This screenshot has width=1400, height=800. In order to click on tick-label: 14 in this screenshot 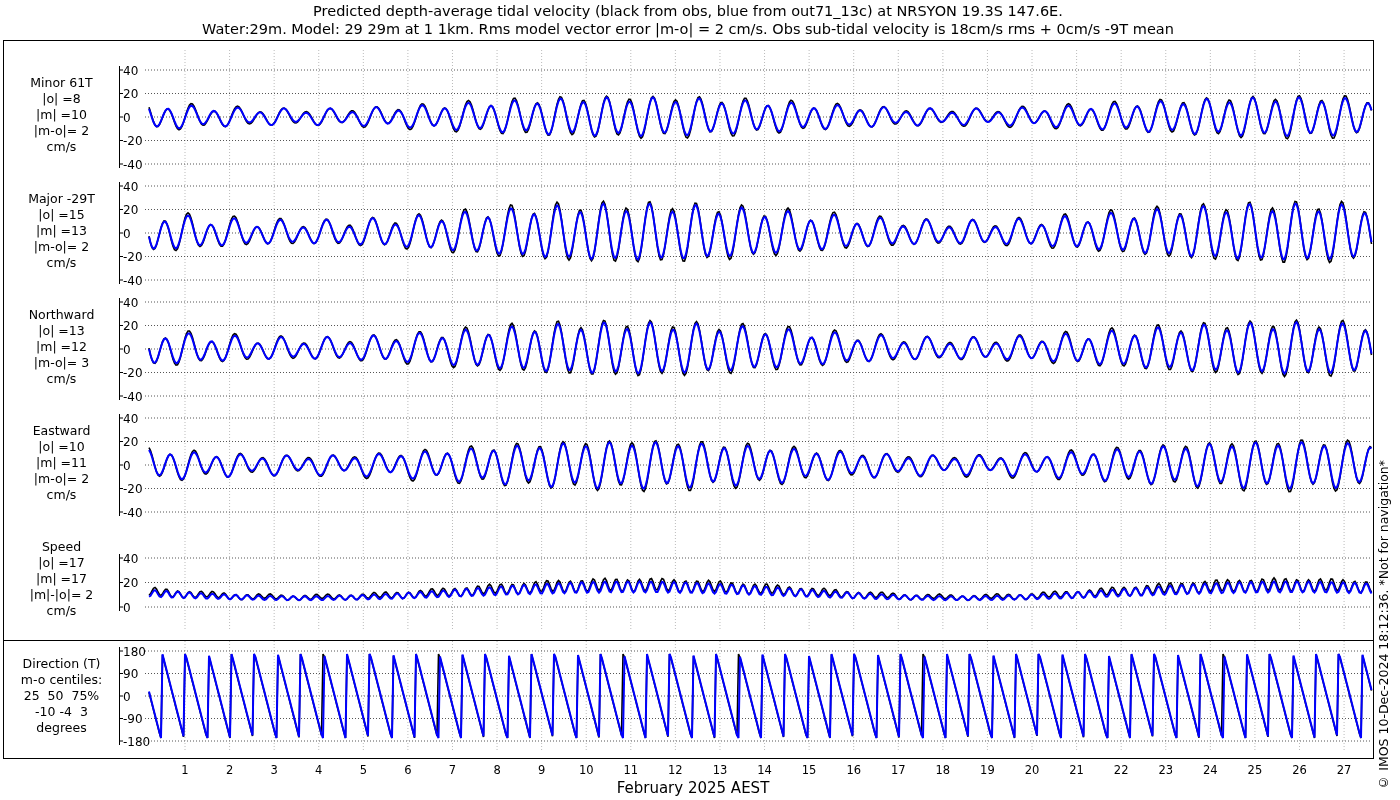, I will do `click(764, 770)`.